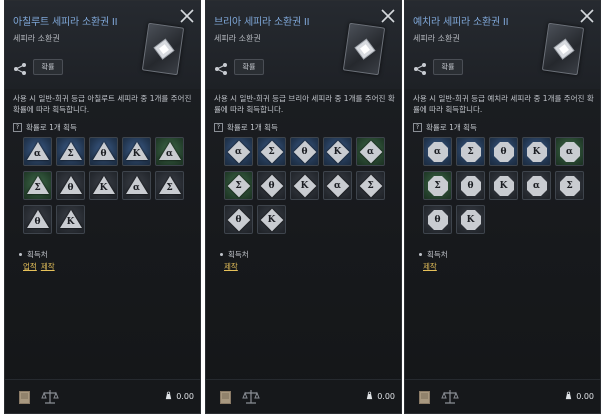 This screenshot has height=419, width=606. What do you see at coordinates (65, 22) in the screenshot?
I see `item-title: 아칠루트 세피라 소환권 II` at bounding box center [65, 22].